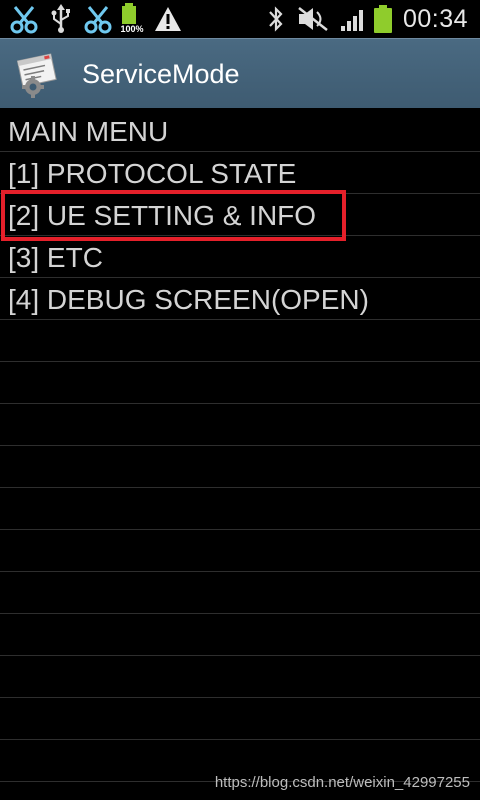 The height and width of the screenshot is (800, 480). I want to click on watermark: https://blog.csdn.net/weixin_42997255, so click(342, 782).